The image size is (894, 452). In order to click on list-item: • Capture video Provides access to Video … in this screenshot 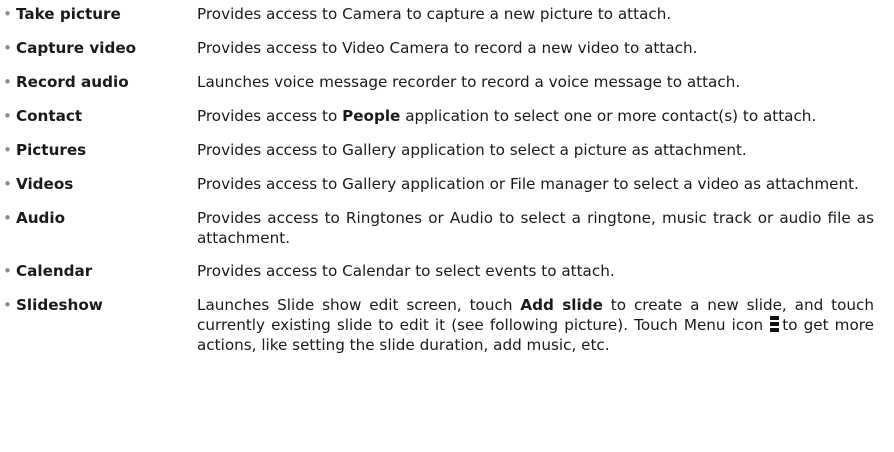, I will do `click(448, 48)`.